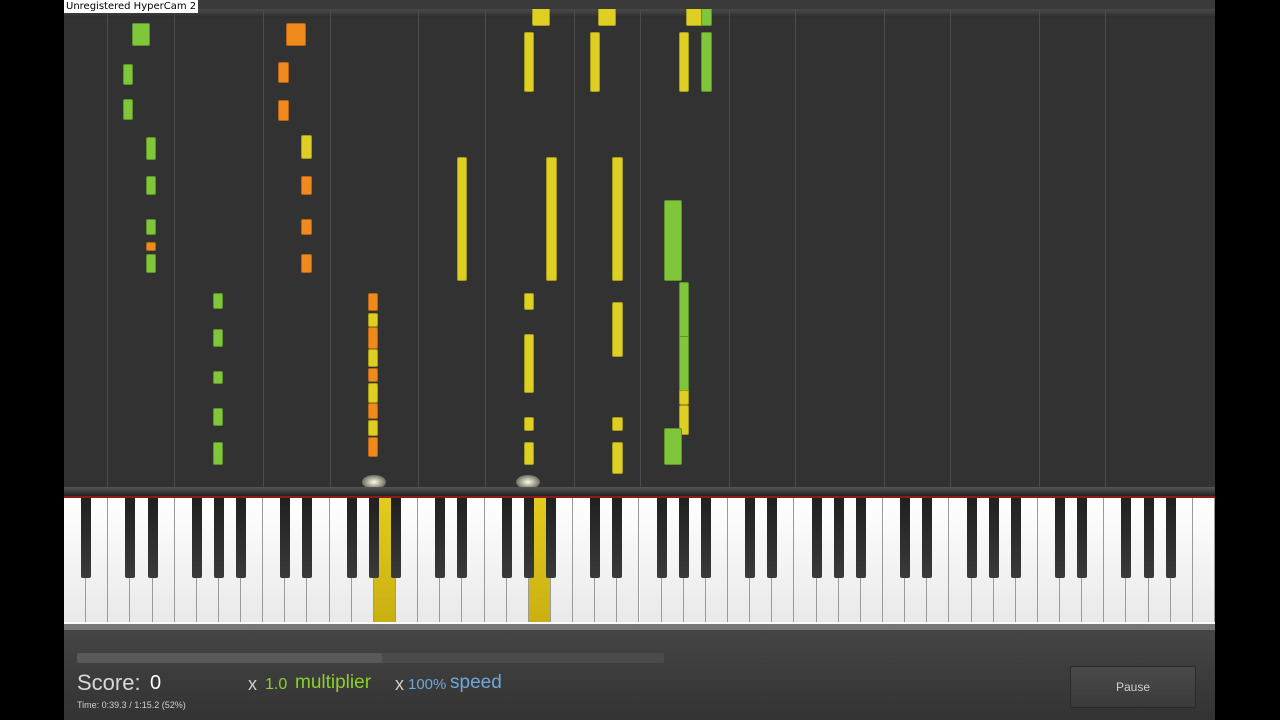  I want to click on speed-label: speed, so click(476, 682).